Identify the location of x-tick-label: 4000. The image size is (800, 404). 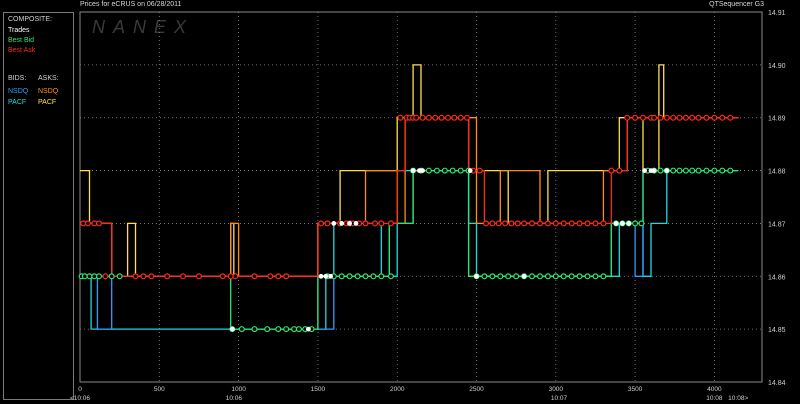
(714, 389).